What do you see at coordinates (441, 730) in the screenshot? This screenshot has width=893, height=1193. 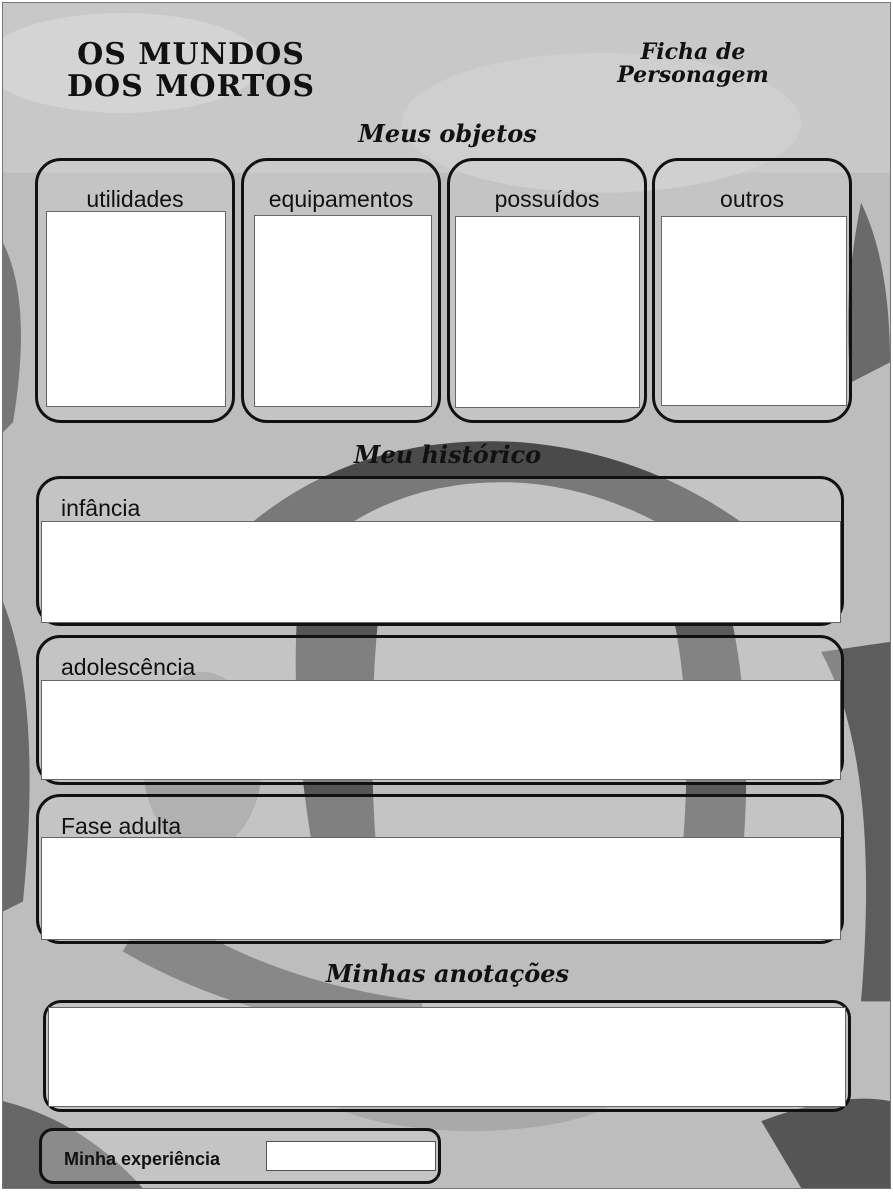 I see `adolescence-field` at bounding box center [441, 730].